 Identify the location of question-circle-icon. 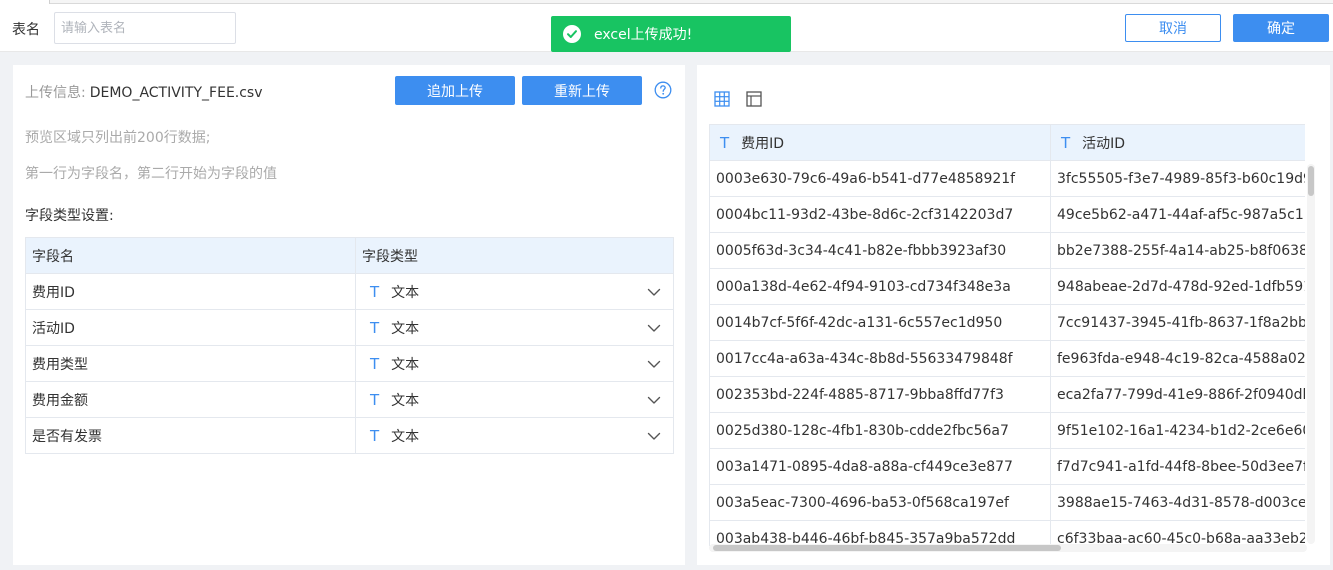
(663, 90).